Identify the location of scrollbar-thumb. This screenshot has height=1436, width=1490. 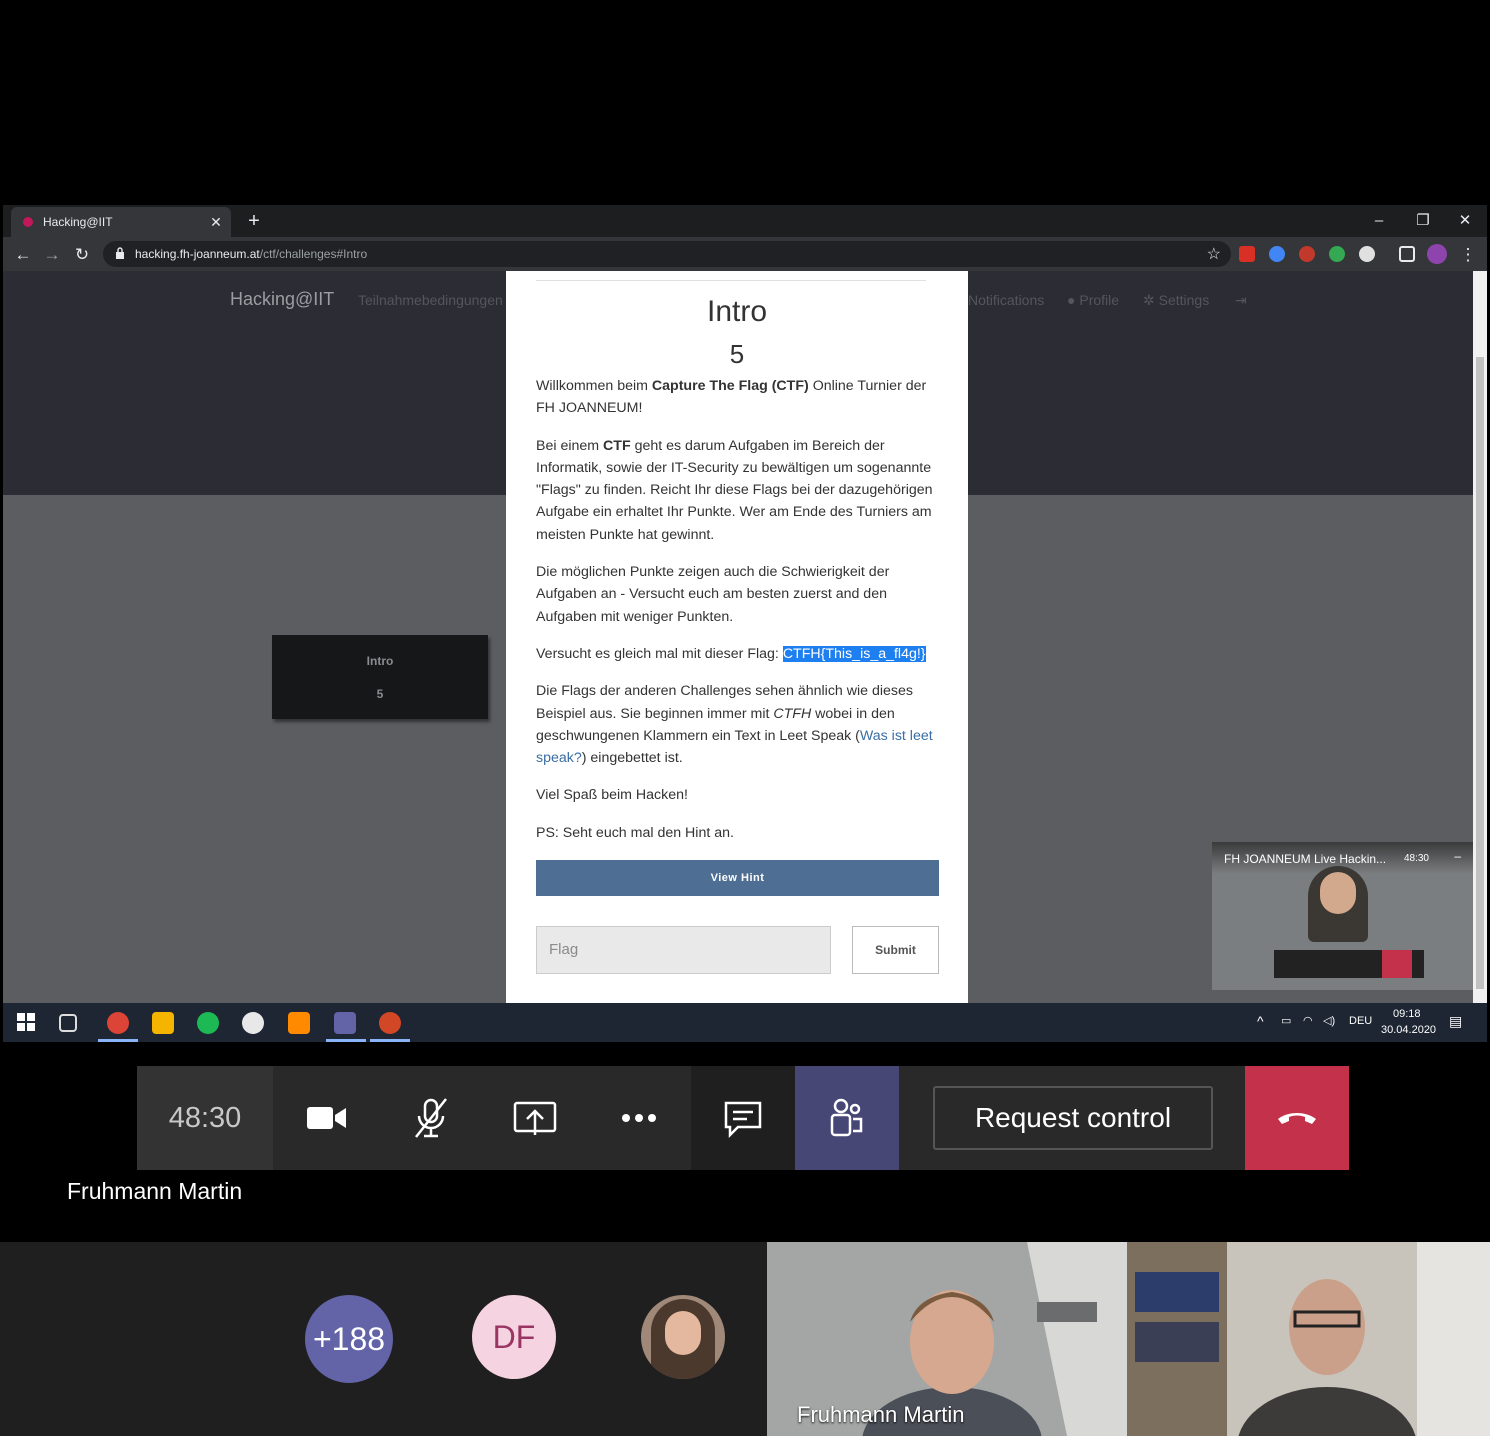
(1480, 673).